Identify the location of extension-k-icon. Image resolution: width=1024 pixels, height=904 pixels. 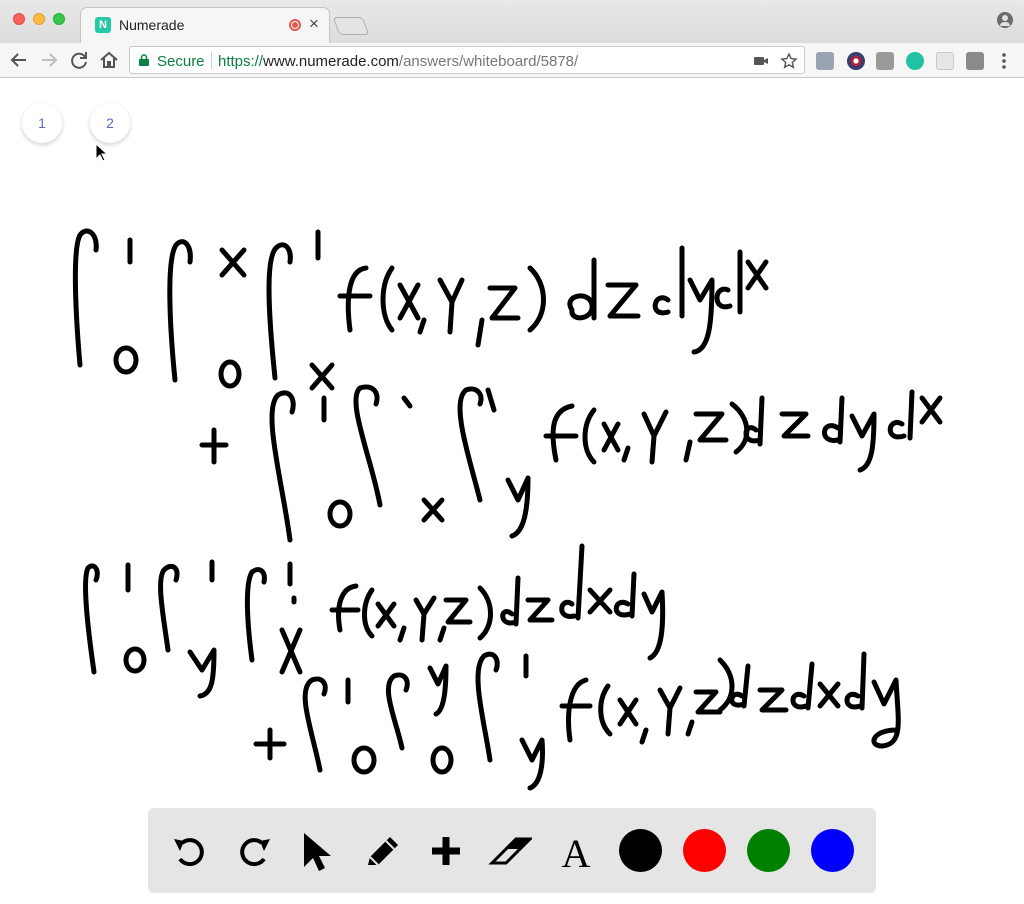
(885, 61).